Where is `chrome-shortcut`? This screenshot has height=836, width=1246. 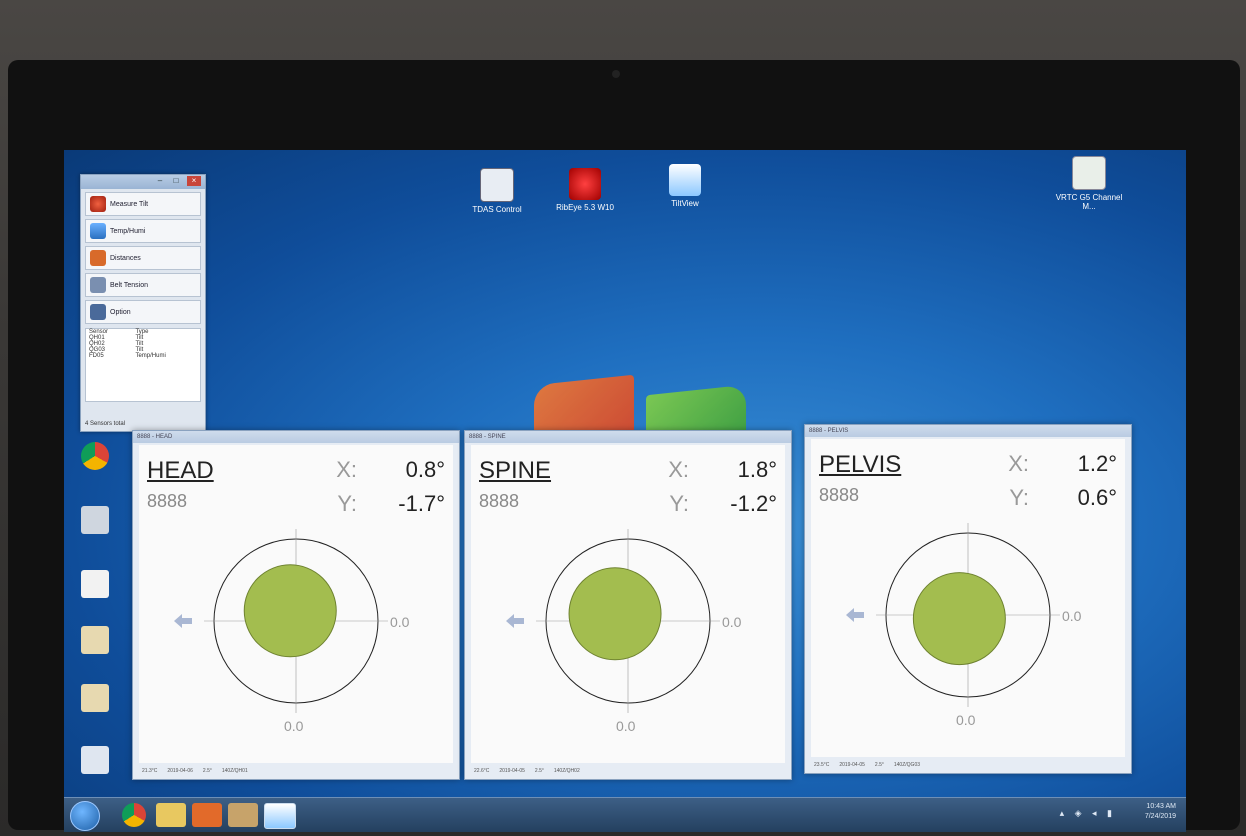 chrome-shortcut is located at coordinates (95, 457).